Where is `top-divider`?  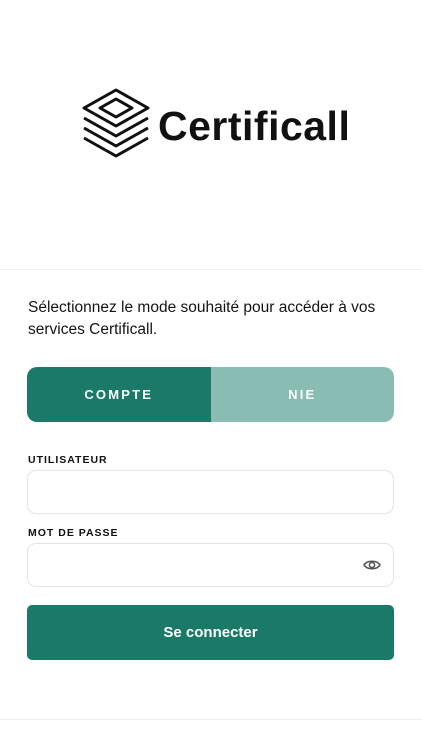 top-divider is located at coordinates (211, 269).